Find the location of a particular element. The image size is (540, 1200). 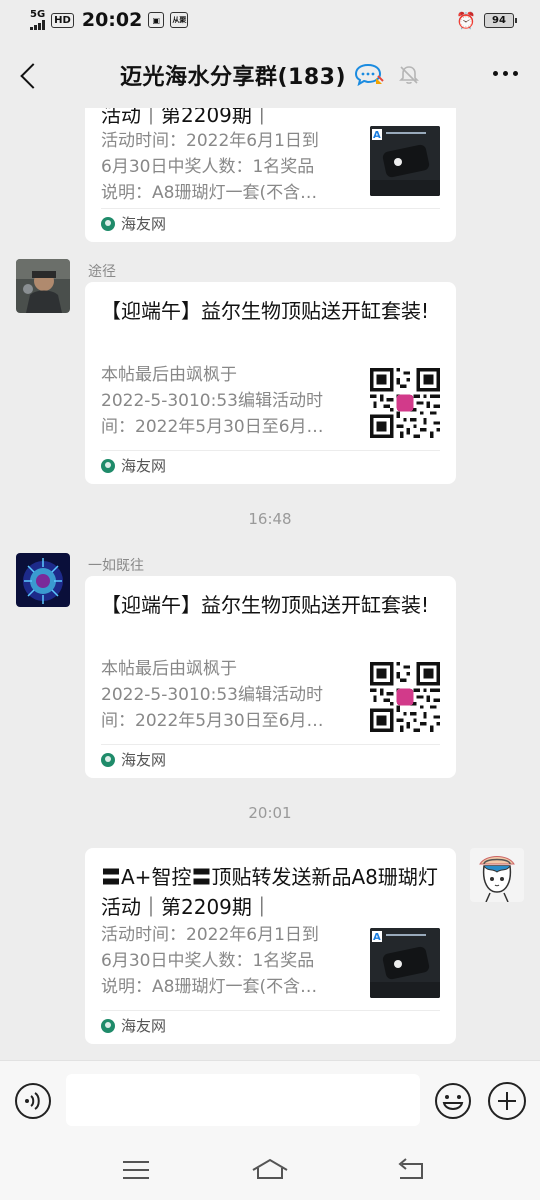

status-time: 20:02 is located at coordinates (112, 20).